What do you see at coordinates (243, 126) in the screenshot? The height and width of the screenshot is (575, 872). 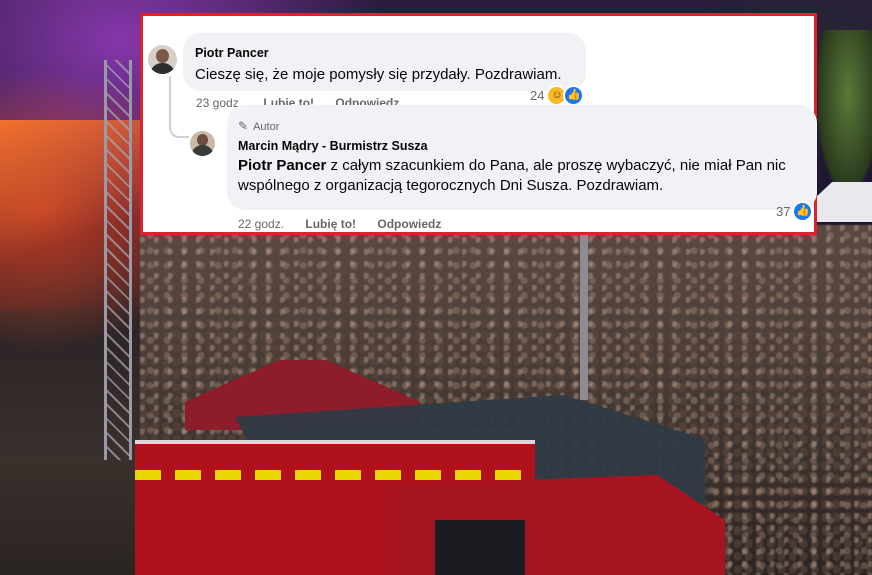 I see `pencil-icon: ✎` at bounding box center [243, 126].